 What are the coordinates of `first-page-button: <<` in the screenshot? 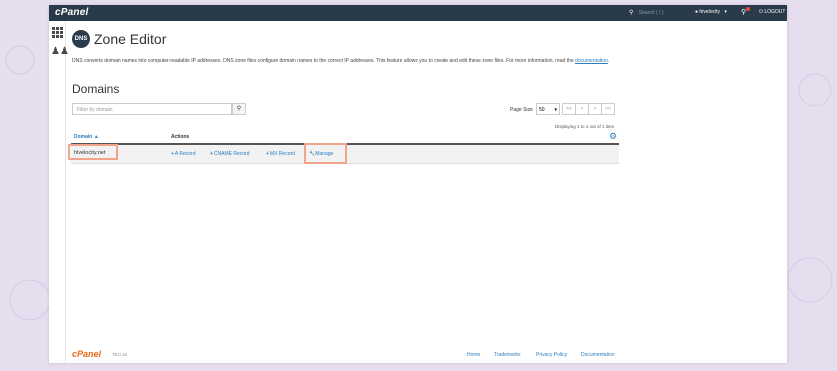 It's located at (569, 109).